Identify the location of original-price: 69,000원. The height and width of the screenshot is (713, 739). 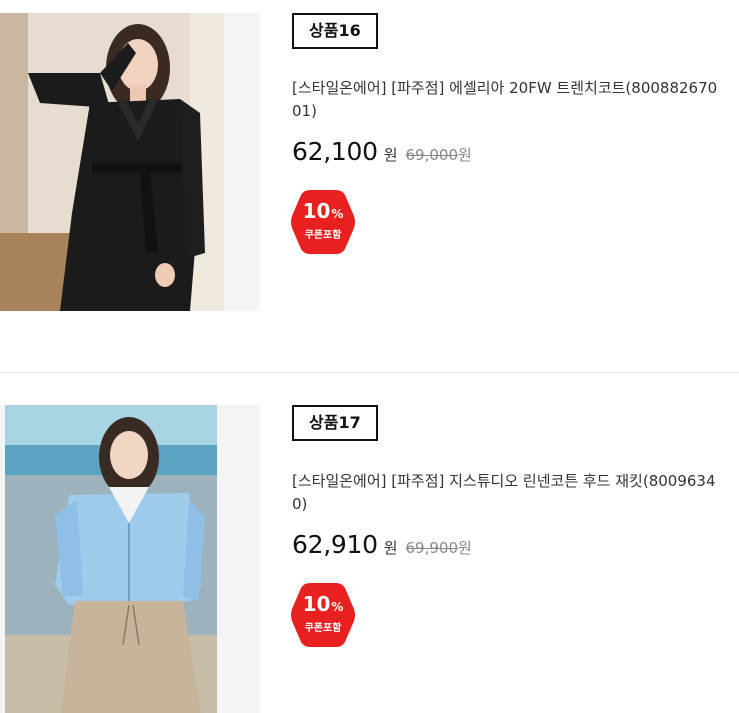
(439, 154).